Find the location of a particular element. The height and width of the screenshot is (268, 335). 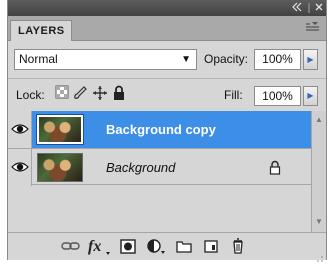

scroll-down-icon: ▼ is located at coordinates (319, 221).